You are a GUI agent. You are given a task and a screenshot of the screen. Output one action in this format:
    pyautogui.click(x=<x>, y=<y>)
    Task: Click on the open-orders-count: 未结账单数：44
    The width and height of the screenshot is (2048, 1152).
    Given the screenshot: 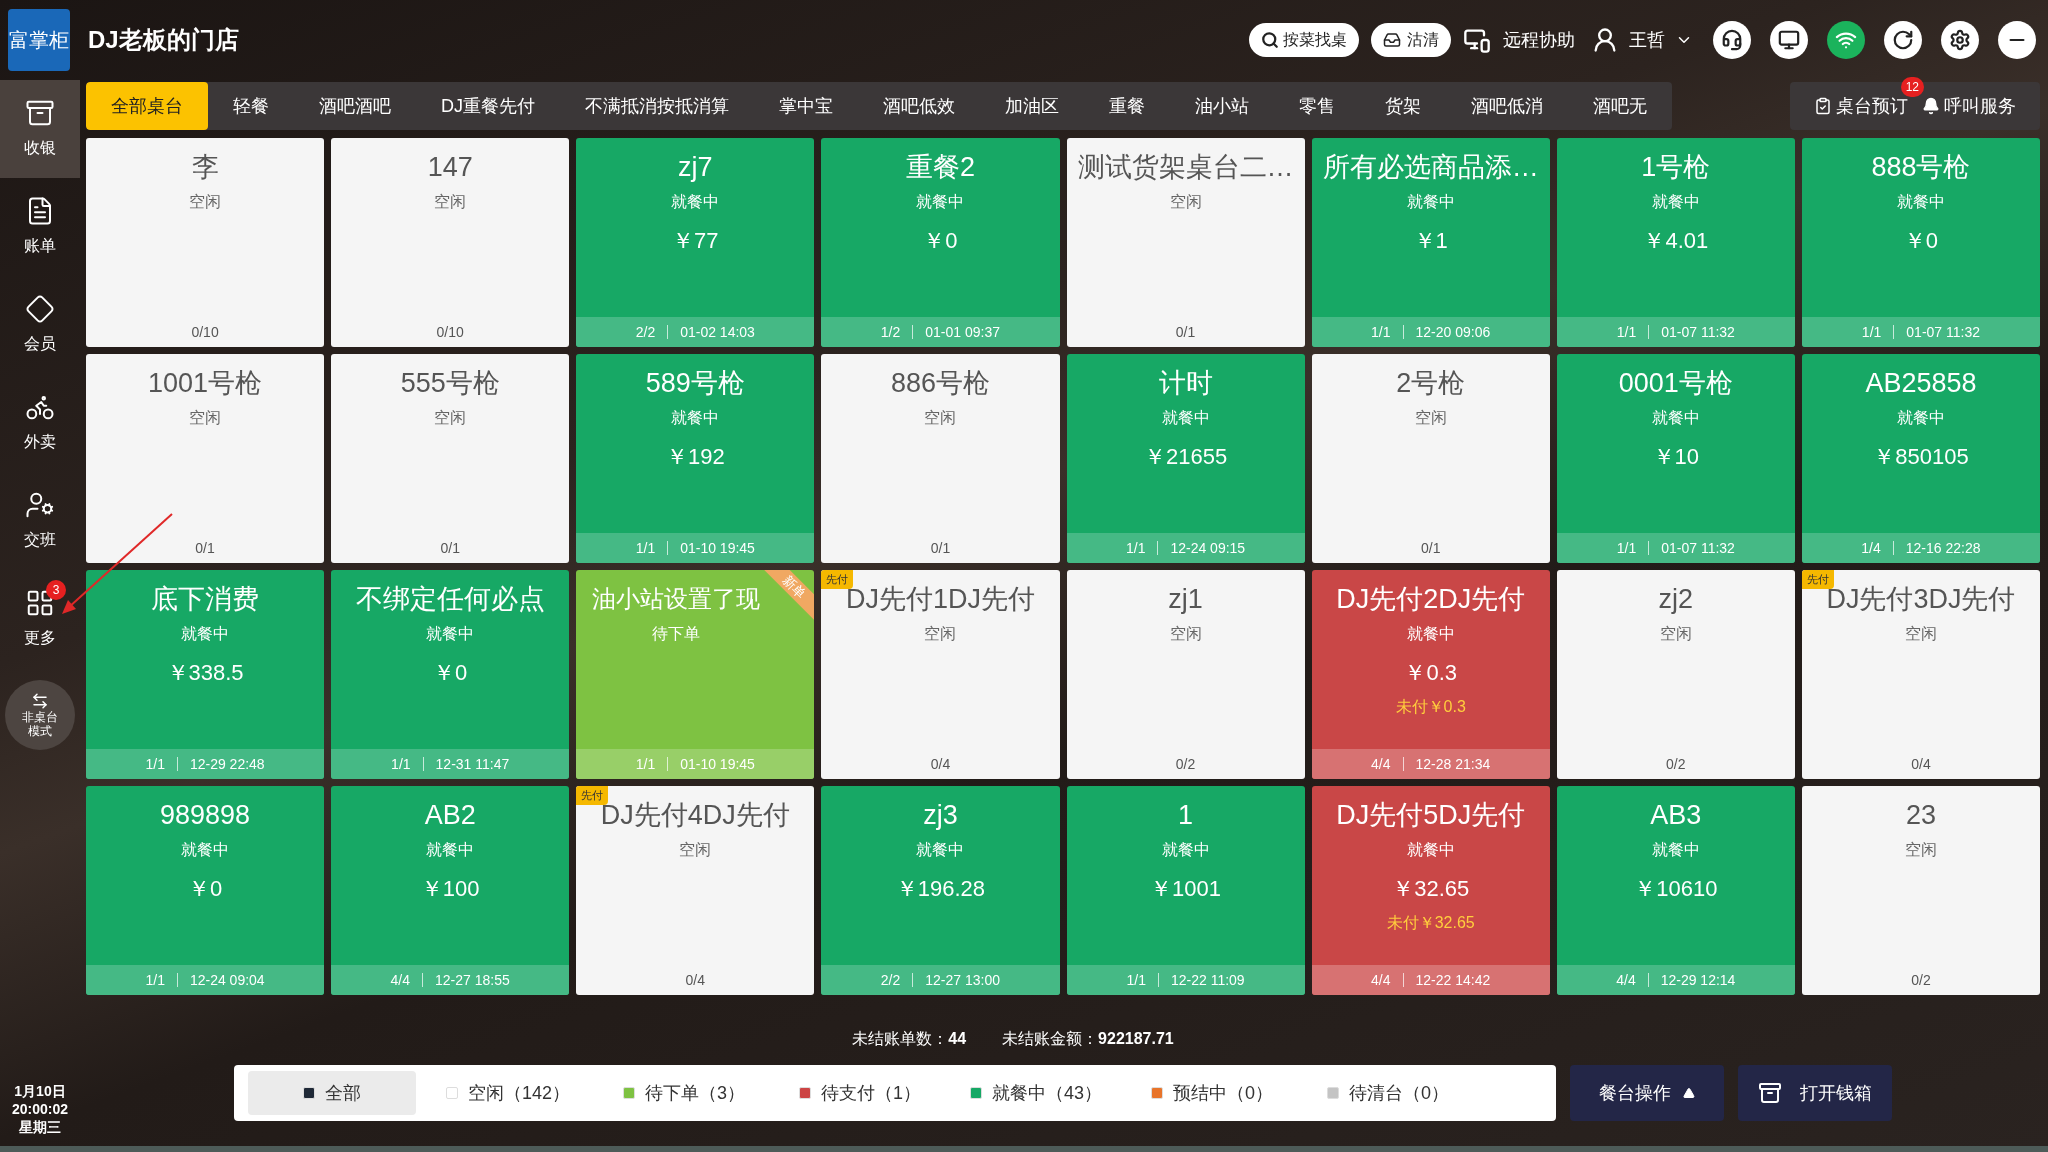 What is the action you would take?
    pyautogui.click(x=909, y=1039)
    